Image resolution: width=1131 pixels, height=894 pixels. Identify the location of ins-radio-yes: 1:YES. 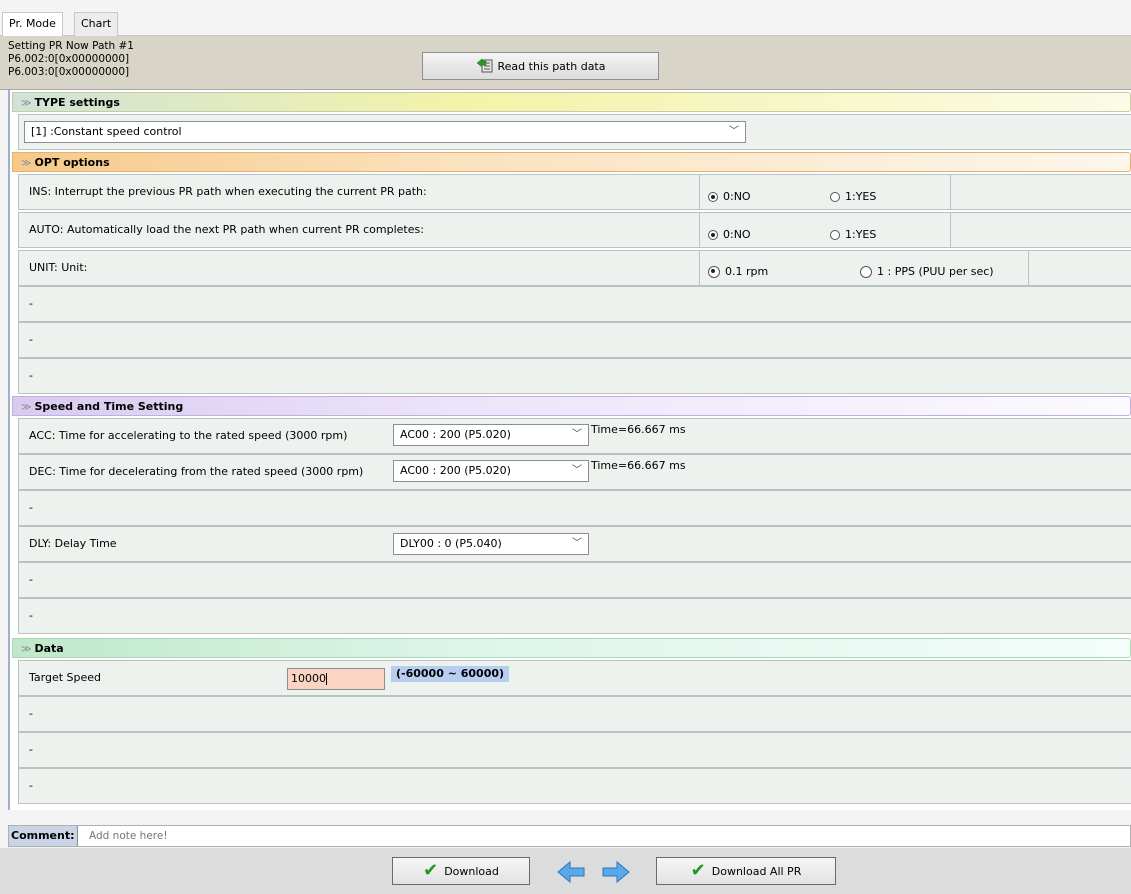
(853, 196).